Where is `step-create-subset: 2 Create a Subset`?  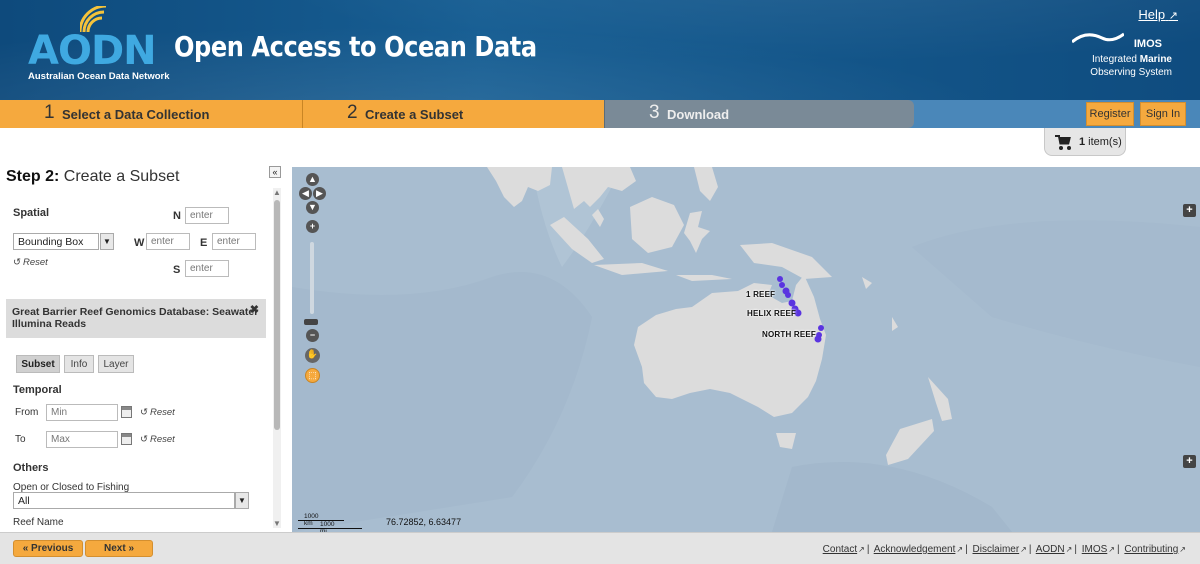
step-create-subset: 2 Create a Subset is located at coordinates (457, 114).